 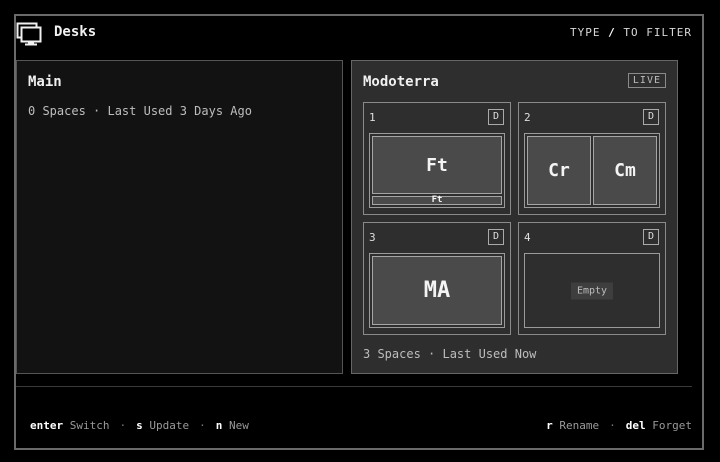 I want to click on space-tile-2: 2 D Cr Cm, so click(x=592, y=158).